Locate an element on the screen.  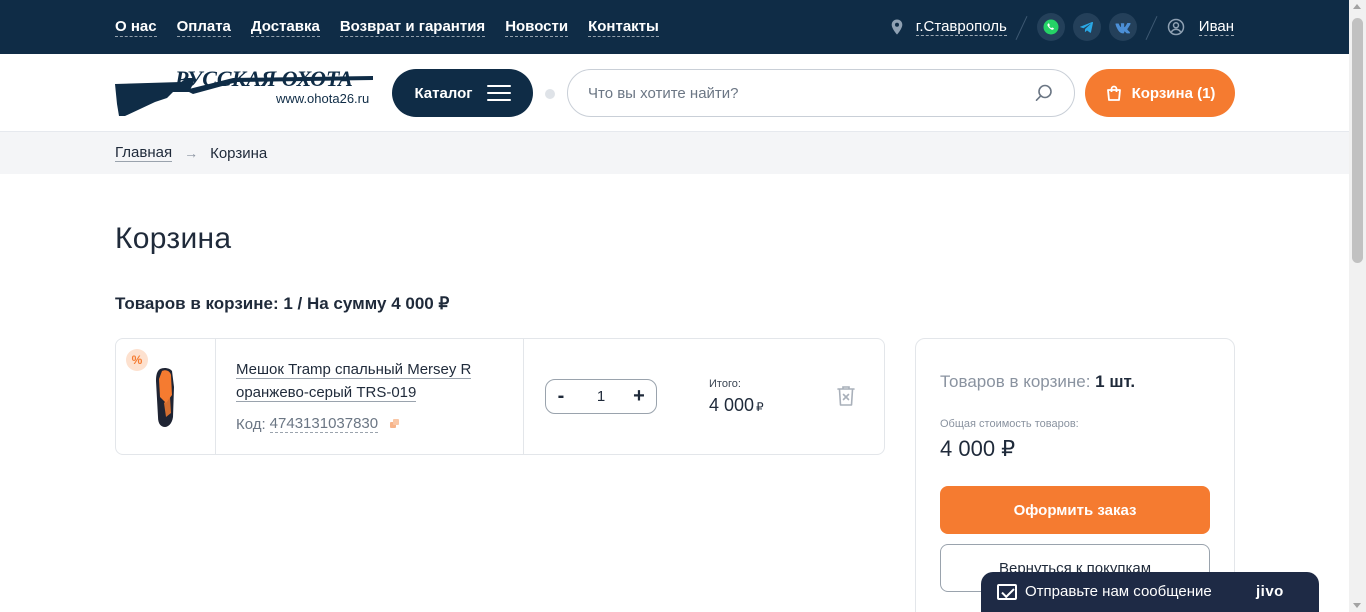
nav-link-payment: Оплата is located at coordinates (203, 27).